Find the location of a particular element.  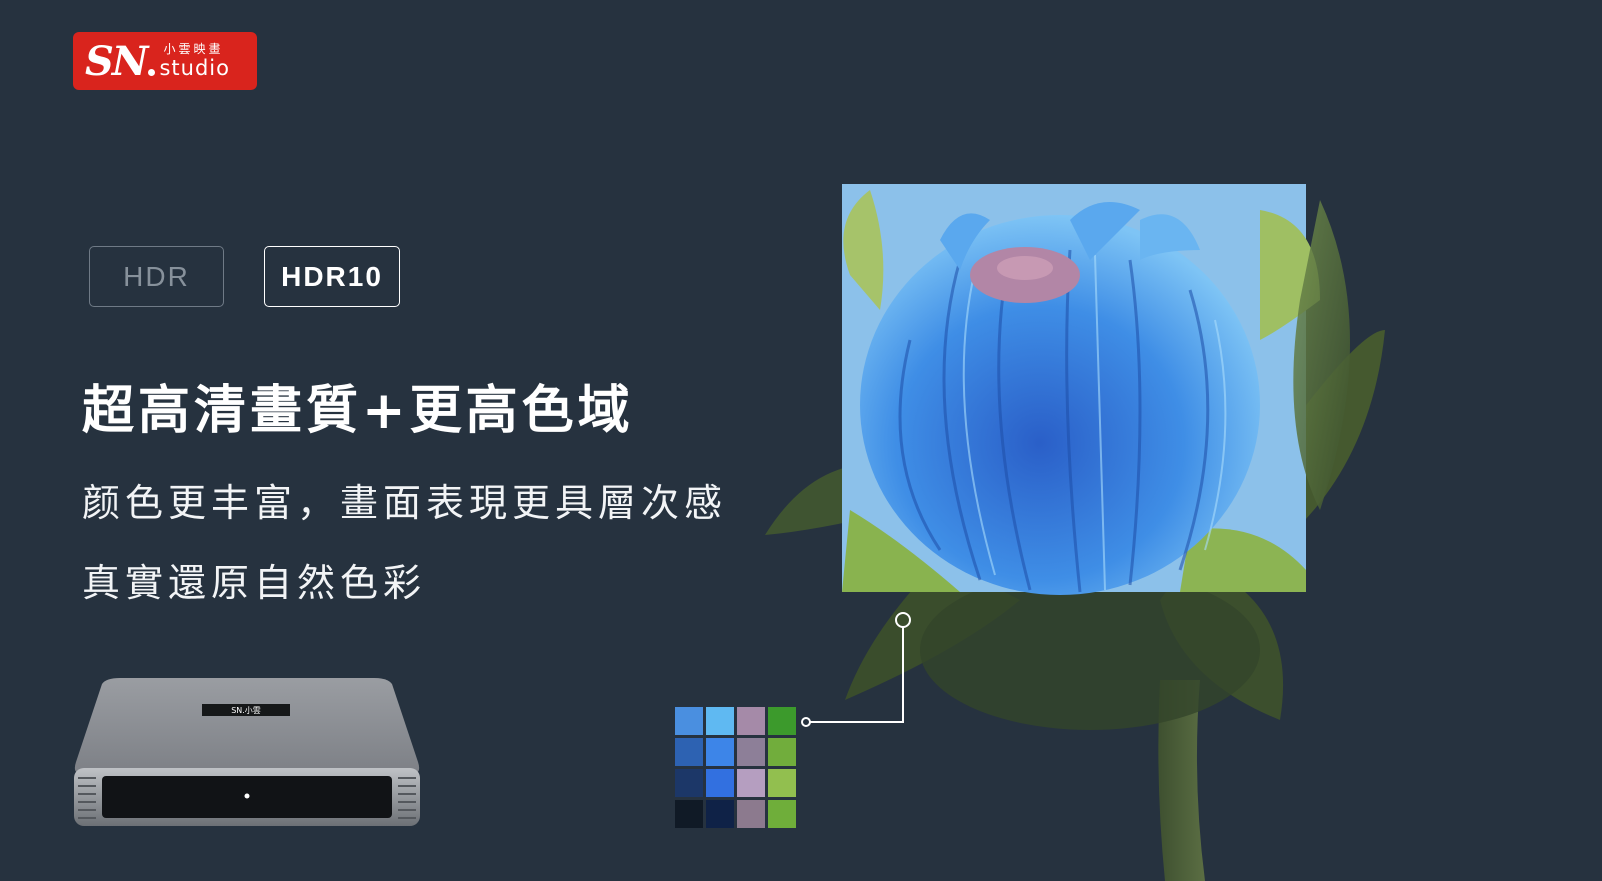

logo-text: 小雲映畫 studio is located at coordinates (194, 61).